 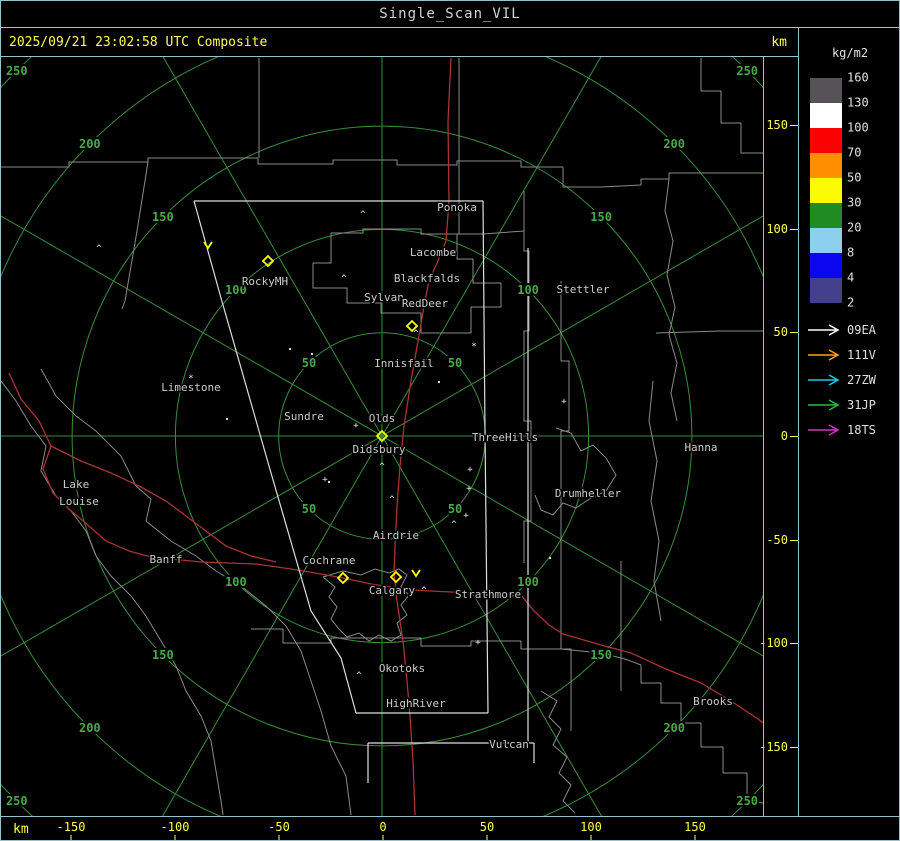 What do you see at coordinates (279, 827) in the screenshot?
I see `bottom-axis-label: -50` at bounding box center [279, 827].